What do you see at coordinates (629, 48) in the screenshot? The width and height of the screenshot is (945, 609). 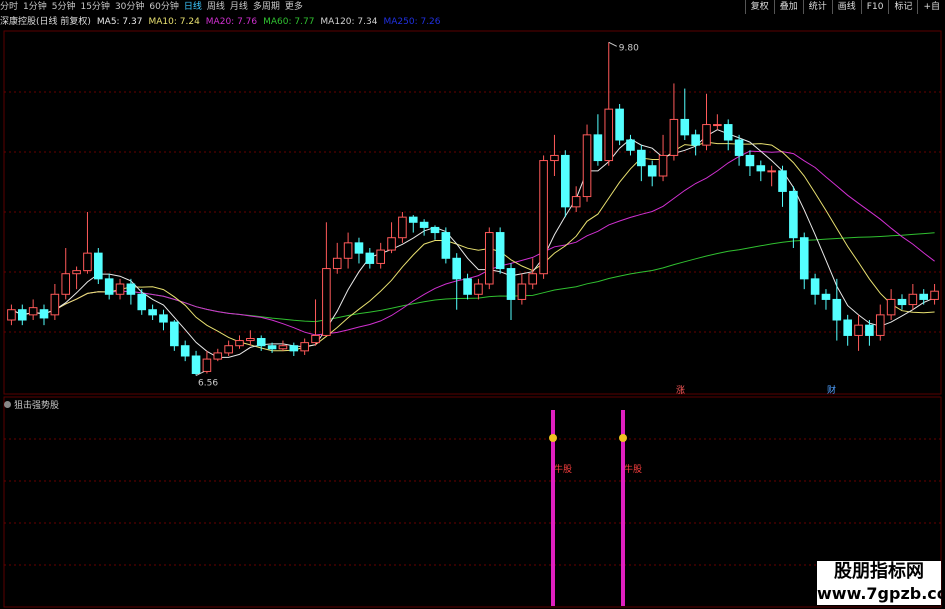 I see `high-price-label: 9.80` at bounding box center [629, 48].